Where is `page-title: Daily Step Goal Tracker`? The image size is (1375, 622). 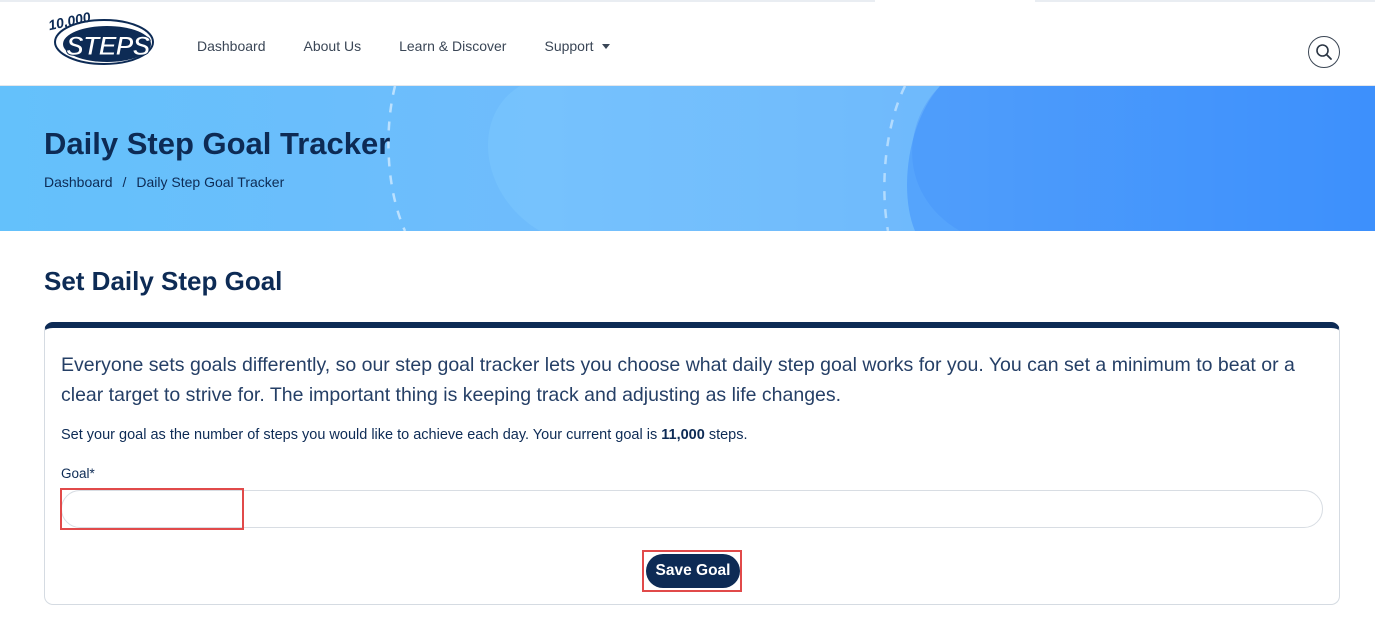
page-title: Daily Step Goal Tracker is located at coordinates (217, 143).